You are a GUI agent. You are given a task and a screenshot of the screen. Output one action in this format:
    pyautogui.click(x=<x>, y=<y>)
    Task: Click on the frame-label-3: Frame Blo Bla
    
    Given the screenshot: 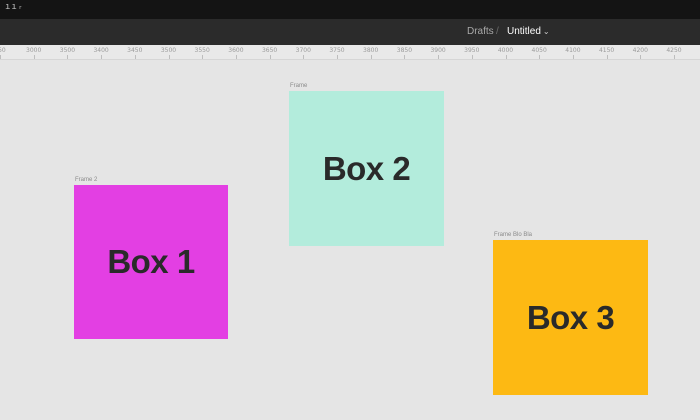 What is the action you would take?
    pyautogui.click(x=513, y=235)
    